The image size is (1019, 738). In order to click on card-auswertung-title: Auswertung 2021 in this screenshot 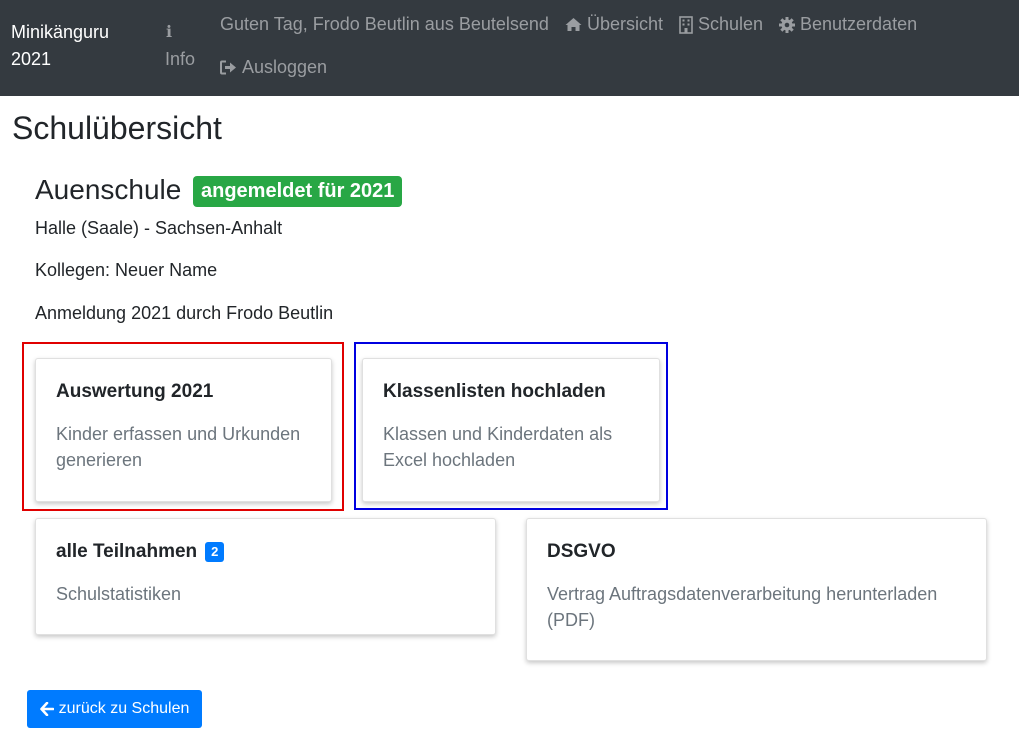, I will do `click(135, 391)`.